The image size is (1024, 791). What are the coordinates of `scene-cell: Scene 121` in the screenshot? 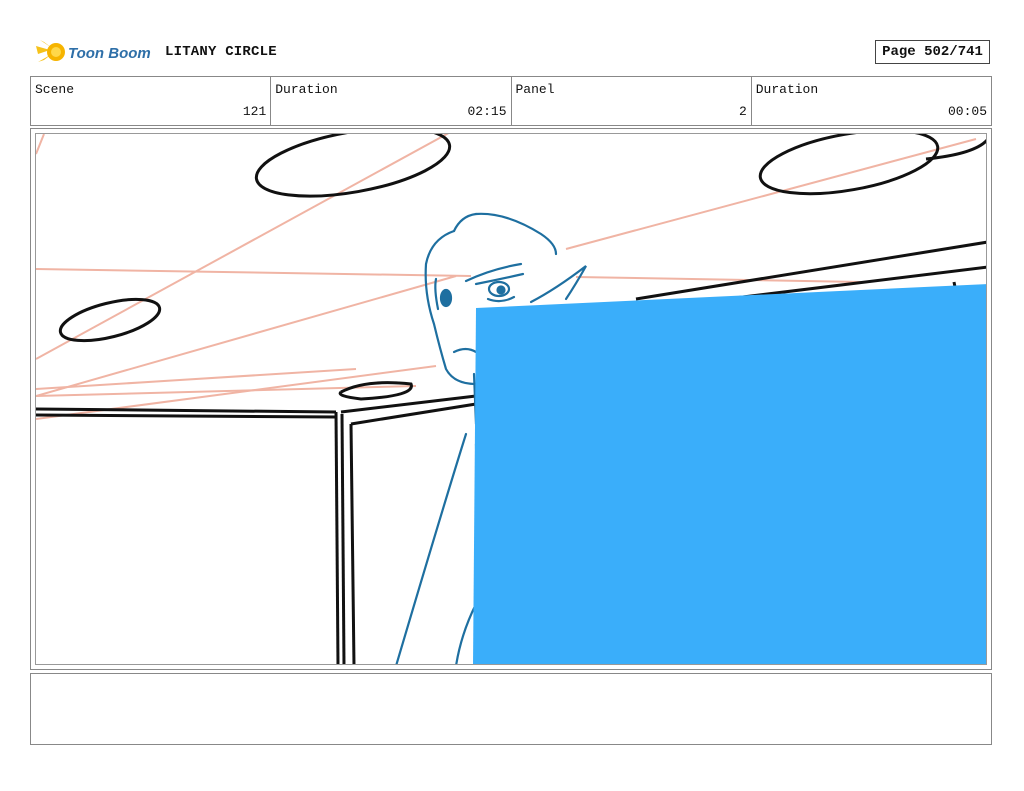 It's located at (151, 101).